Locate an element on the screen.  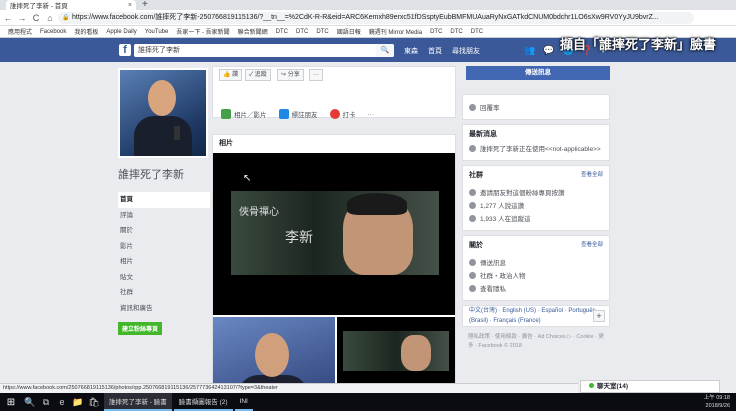
taskbar-app-line: INI is located at coordinates (243, 402).